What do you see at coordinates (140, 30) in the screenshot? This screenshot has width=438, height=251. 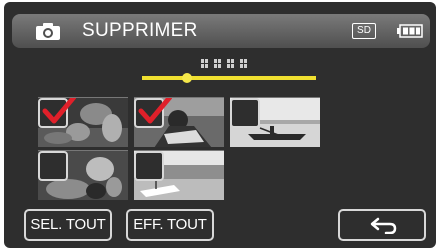 I see `screen-title: SUPPRIMER` at bounding box center [140, 30].